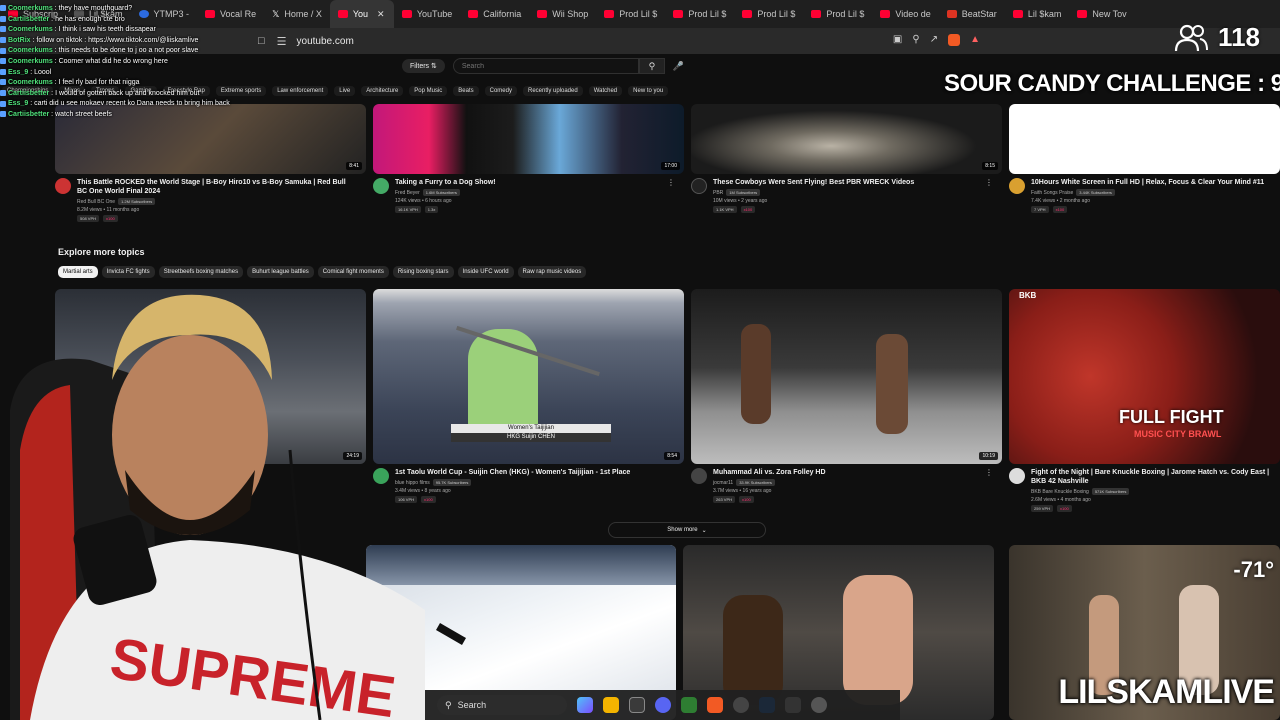  Describe the element at coordinates (1144, 376) in the screenshot. I see `video-thumbnail: BKB FULL FIGHT MUSIC CITY BRAWL` at that location.